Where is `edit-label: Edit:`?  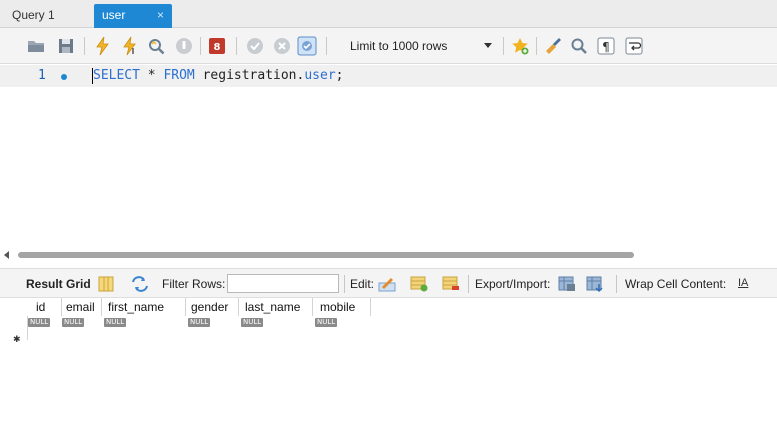
edit-label: Edit: is located at coordinates (362, 284).